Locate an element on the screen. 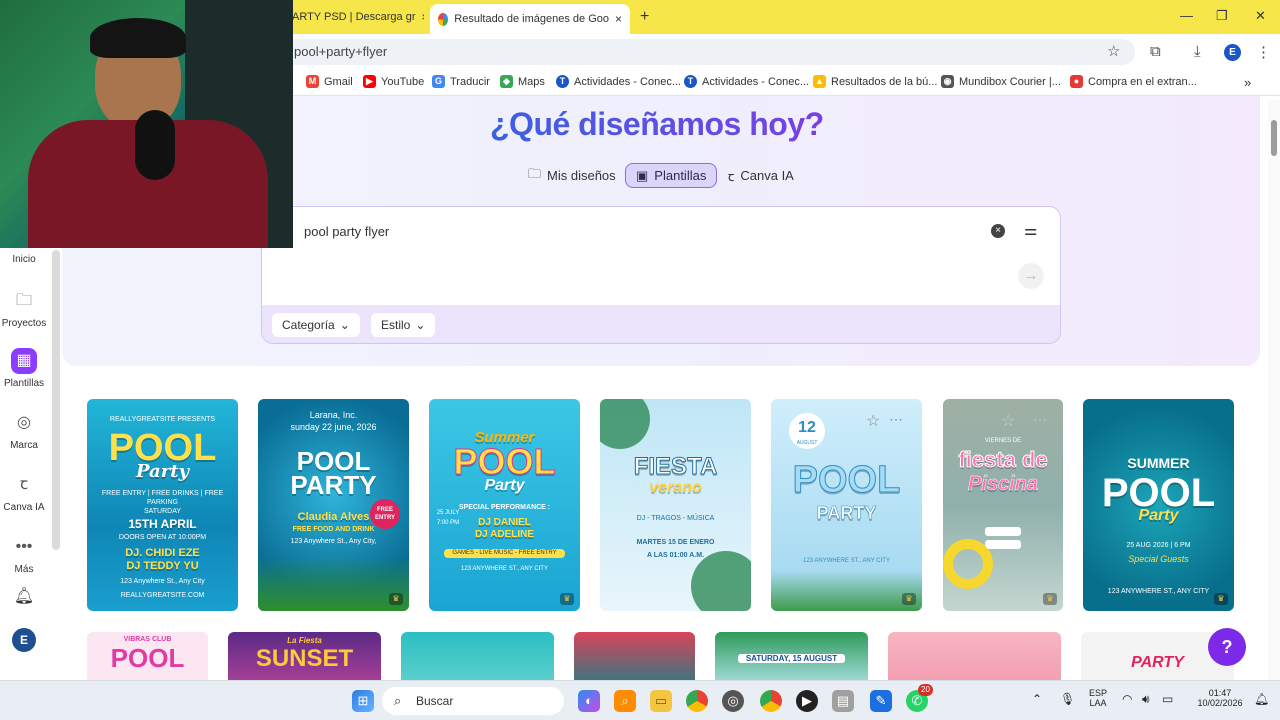 The height and width of the screenshot is (720, 1280). taskbar-search: ⌕ Buscar is located at coordinates (473, 701).